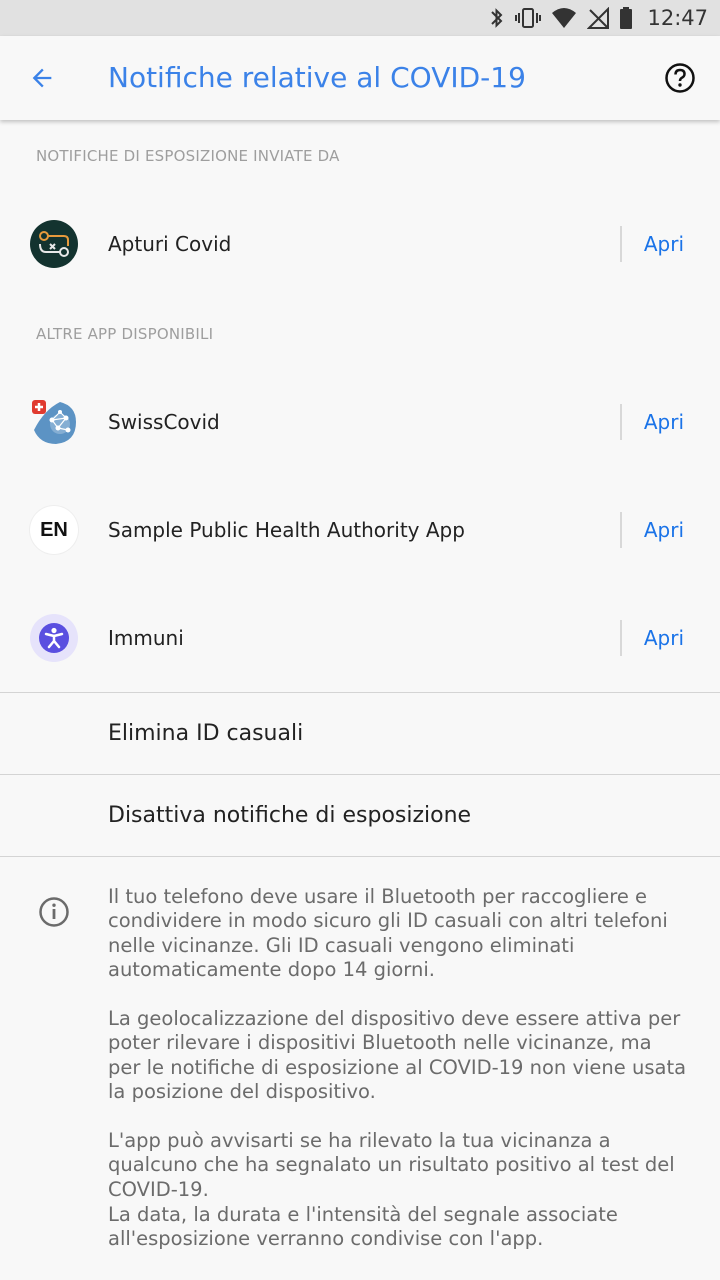  What do you see at coordinates (528, 18) in the screenshot?
I see `vibrate-icon` at bounding box center [528, 18].